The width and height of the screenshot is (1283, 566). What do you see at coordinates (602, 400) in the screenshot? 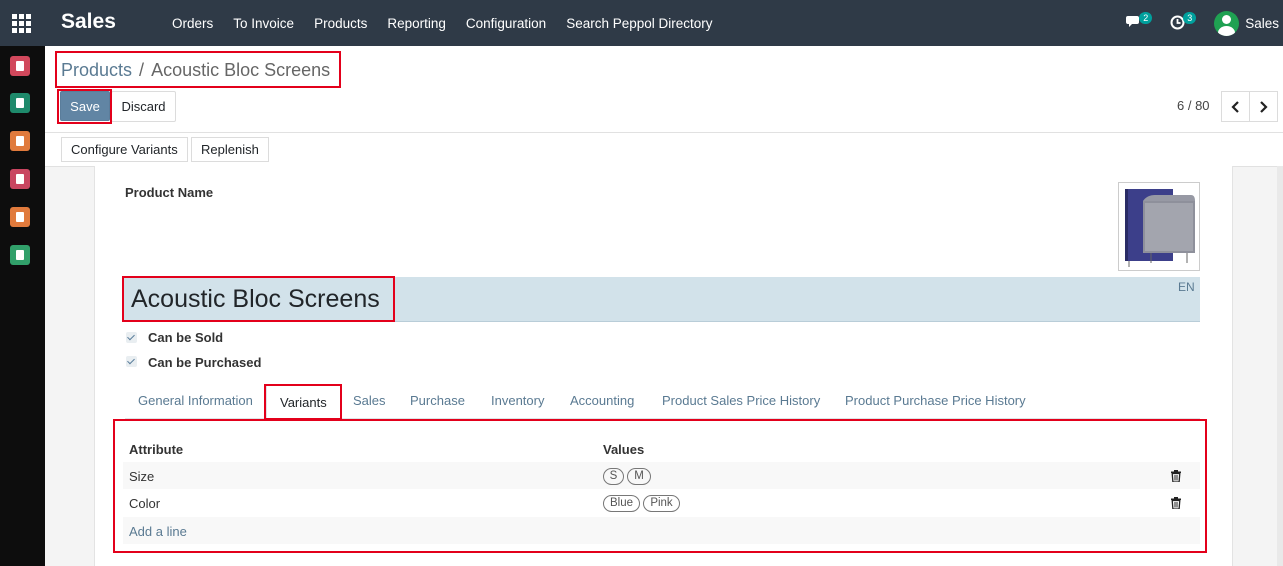
I see `tab-accounting: Accounting` at bounding box center [602, 400].